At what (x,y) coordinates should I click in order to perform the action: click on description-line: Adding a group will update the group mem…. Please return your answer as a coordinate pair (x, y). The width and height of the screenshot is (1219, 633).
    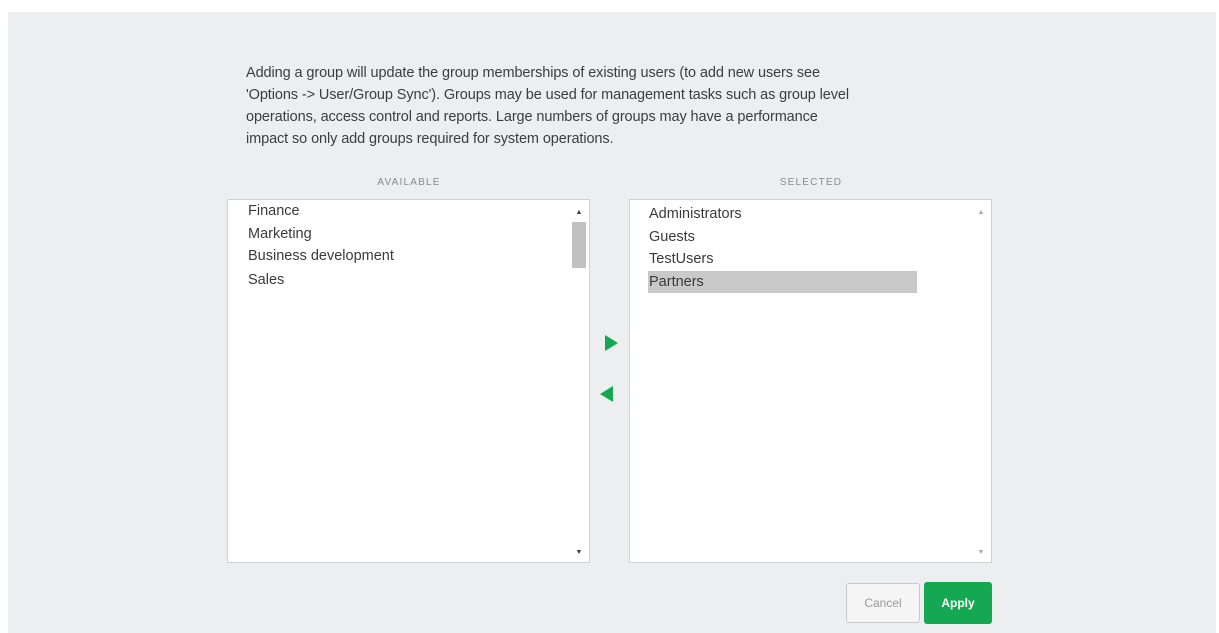
    Looking at the image, I should click on (533, 73).